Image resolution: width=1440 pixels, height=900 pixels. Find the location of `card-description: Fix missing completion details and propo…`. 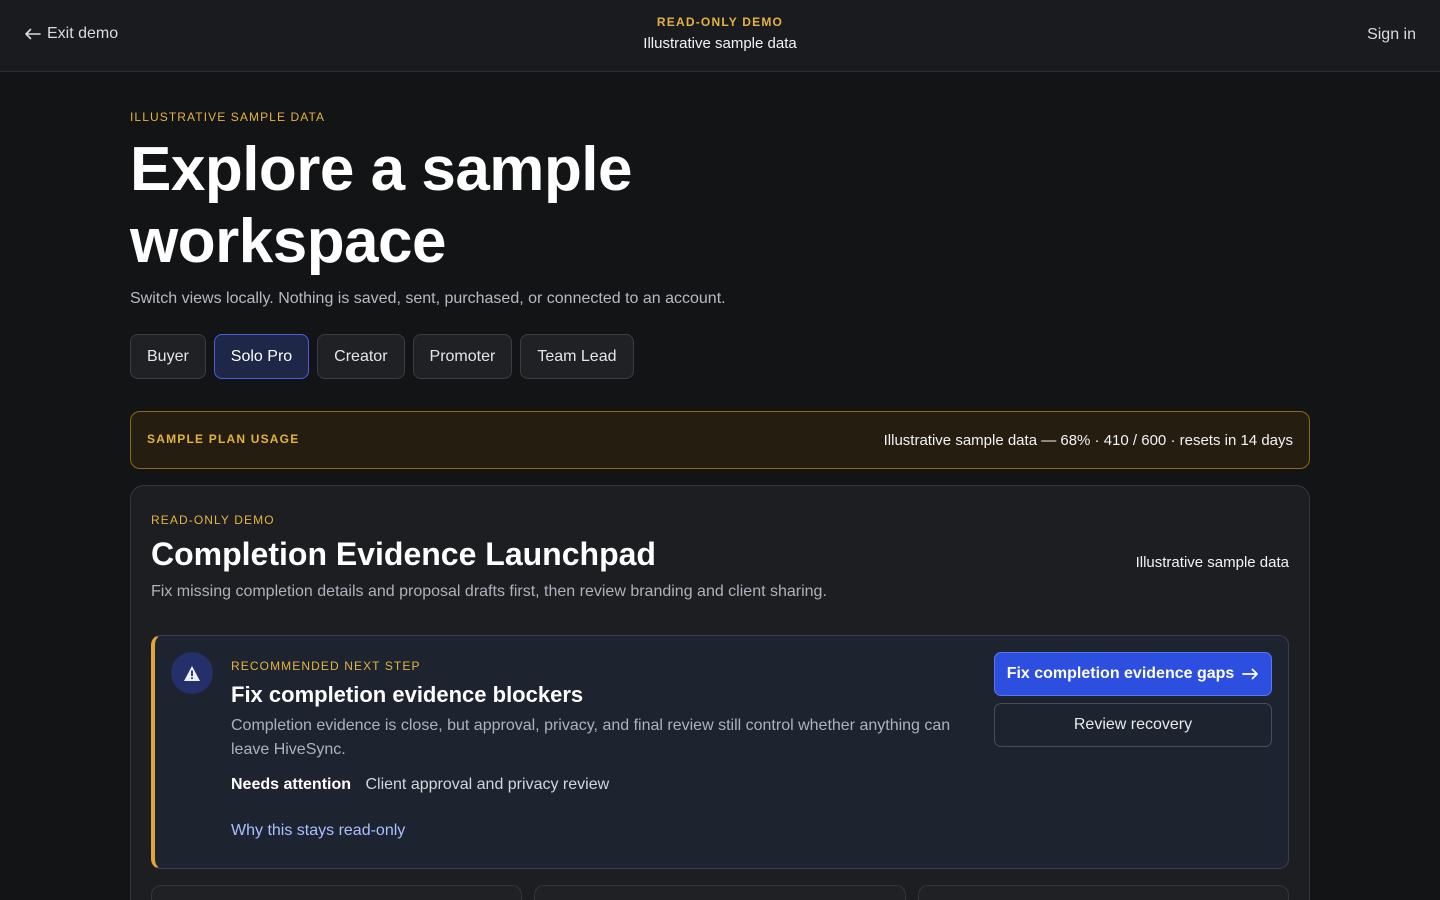

card-description: Fix missing completion details and propo… is located at coordinates (489, 591).